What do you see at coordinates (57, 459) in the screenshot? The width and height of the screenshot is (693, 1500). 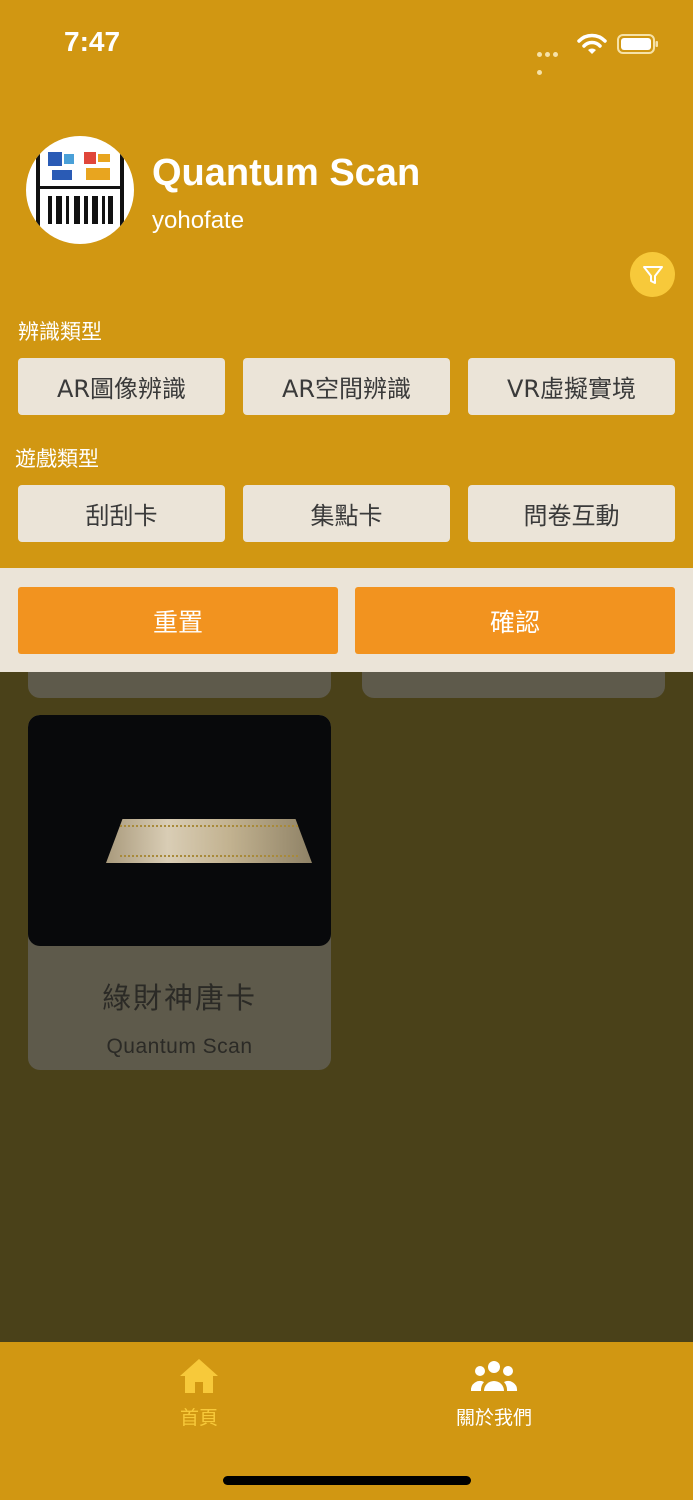 I see `game-type-label: 遊戲類型` at bounding box center [57, 459].